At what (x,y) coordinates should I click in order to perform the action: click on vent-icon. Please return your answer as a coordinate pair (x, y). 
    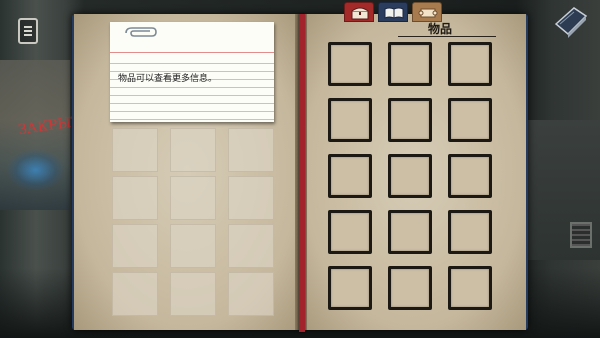
    Looking at the image, I should click on (581, 235).